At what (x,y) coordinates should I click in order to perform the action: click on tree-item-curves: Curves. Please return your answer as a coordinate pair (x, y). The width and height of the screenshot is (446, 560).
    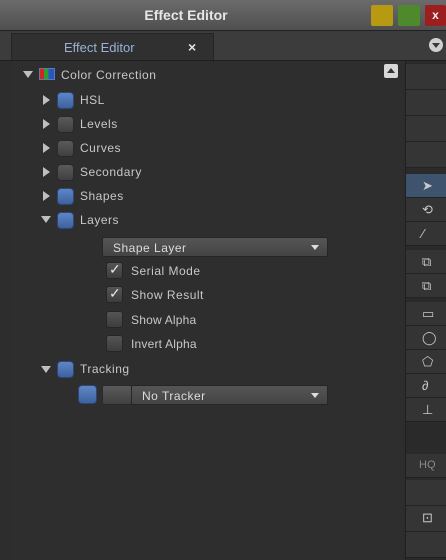
    Looking at the image, I should click on (100, 148).